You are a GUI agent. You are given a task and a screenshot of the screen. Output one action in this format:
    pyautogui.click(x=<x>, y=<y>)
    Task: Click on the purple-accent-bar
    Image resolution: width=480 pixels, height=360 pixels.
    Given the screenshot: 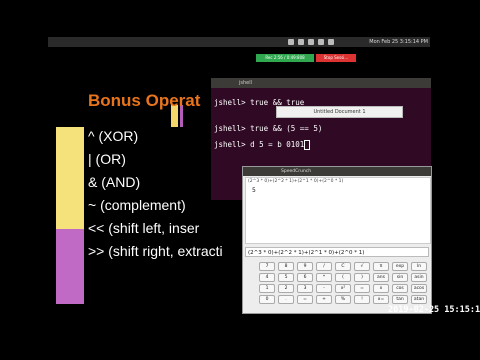 What is the action you would take?
    pyautogui.click(x=70, y=266)
    